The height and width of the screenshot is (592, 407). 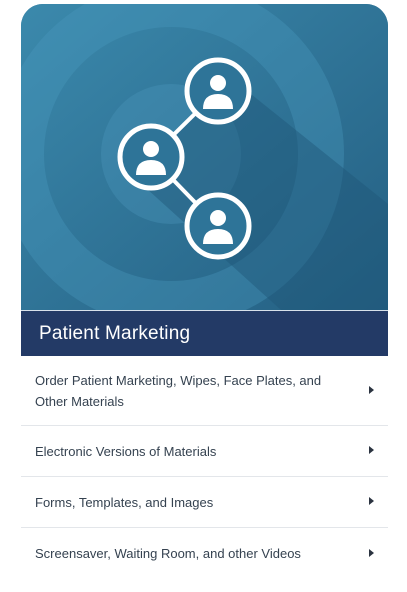 What do you see at coordinates (115, 333) in the screenshot?
I see `card-title: Patient Marketing` at bounding box center [115, 333].